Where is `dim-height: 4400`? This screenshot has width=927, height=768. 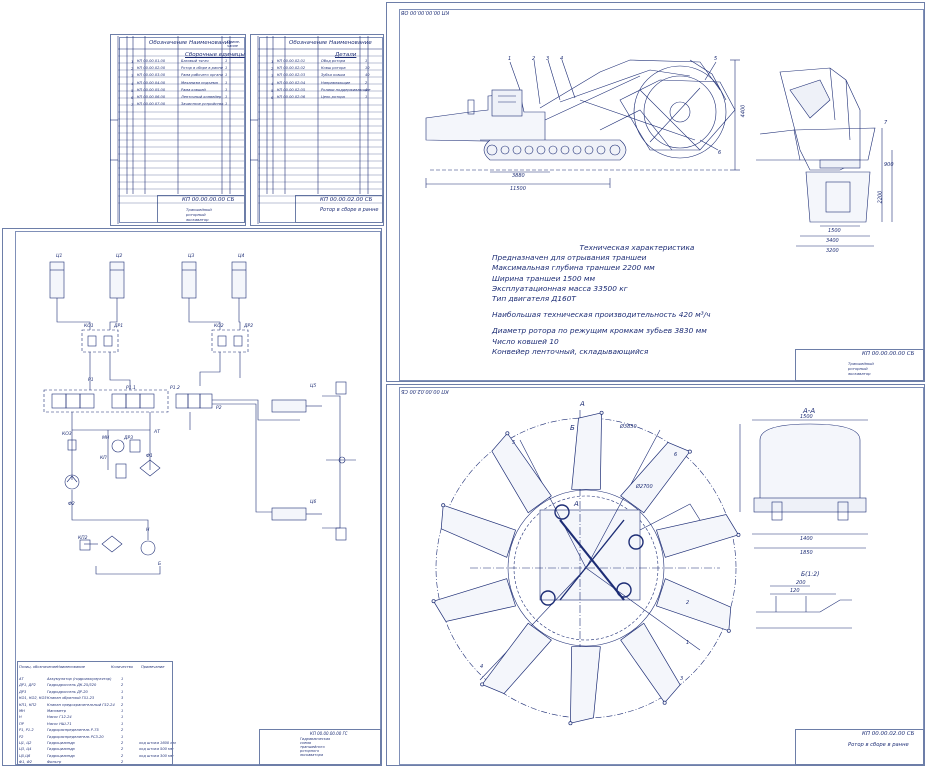
dim-height: 4400 is located at coordinates (743, 111).